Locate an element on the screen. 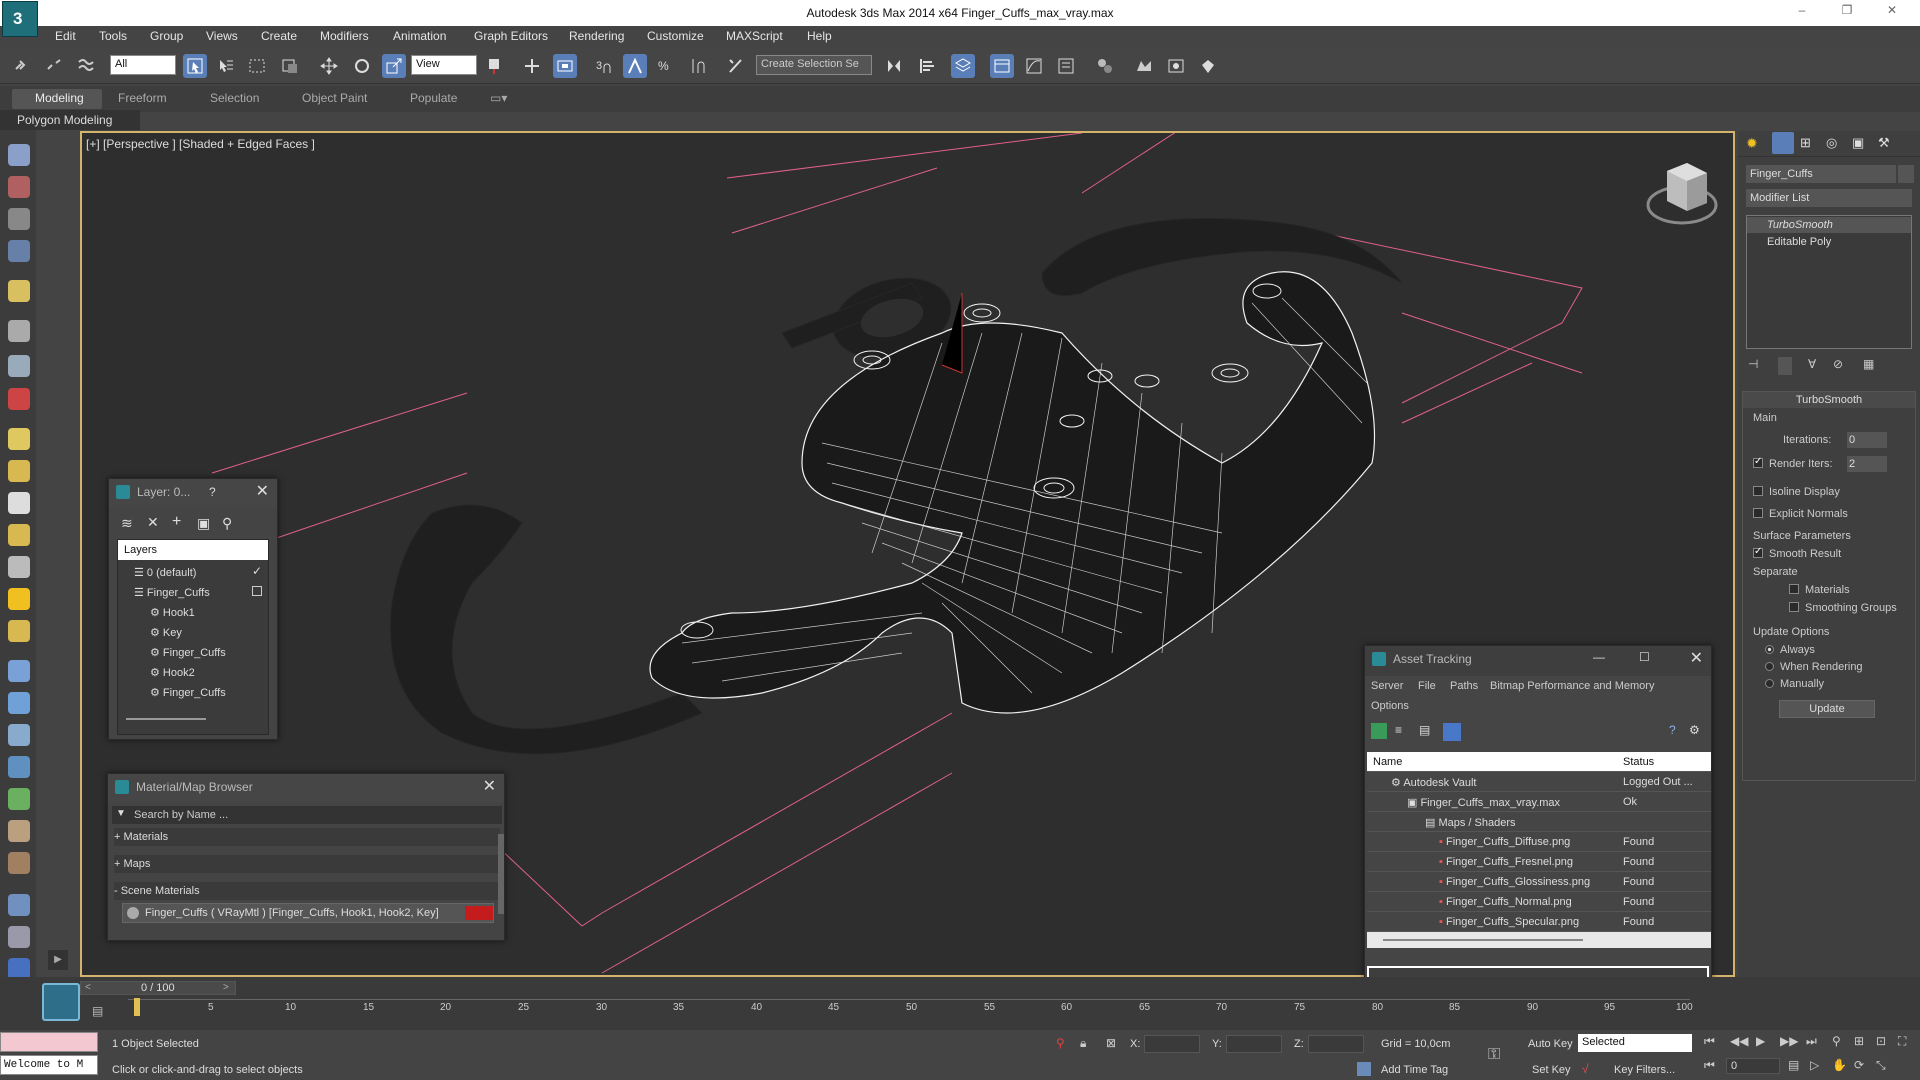 The width and height of the screenshot is (1920, 1080). pan-icon: ✋ is located at coordinates (1839, 1065).